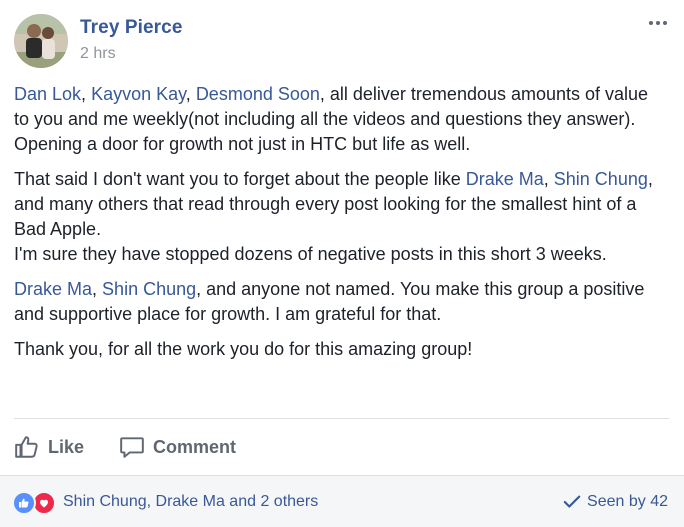 The height and width of the screenshot is (527, 684). I want to click on like-label: Like, so click(66, 446).